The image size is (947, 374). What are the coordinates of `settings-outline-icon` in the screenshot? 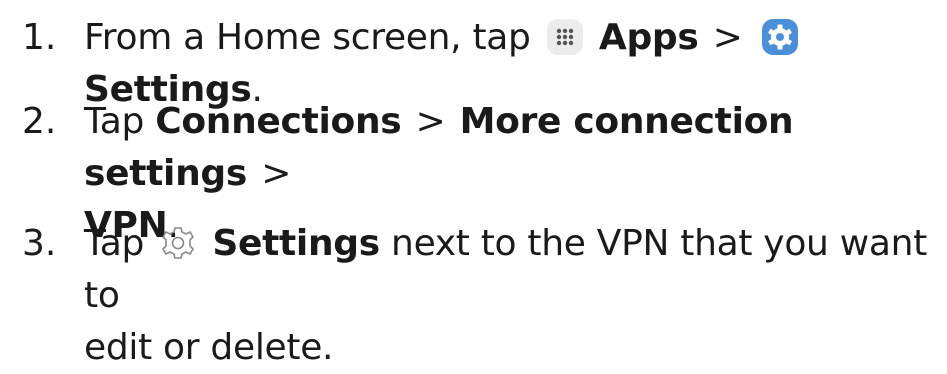 It's located at (178, 243).